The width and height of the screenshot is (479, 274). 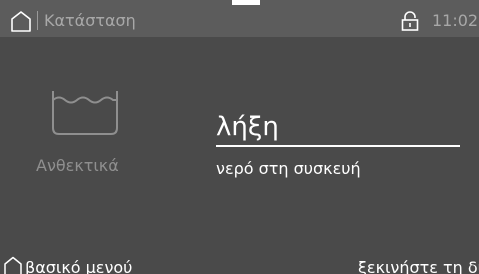 What do you see at coordinates (85, 113) in the screenshot?
I see `washtub-icon` at bounding box center [85, 113].